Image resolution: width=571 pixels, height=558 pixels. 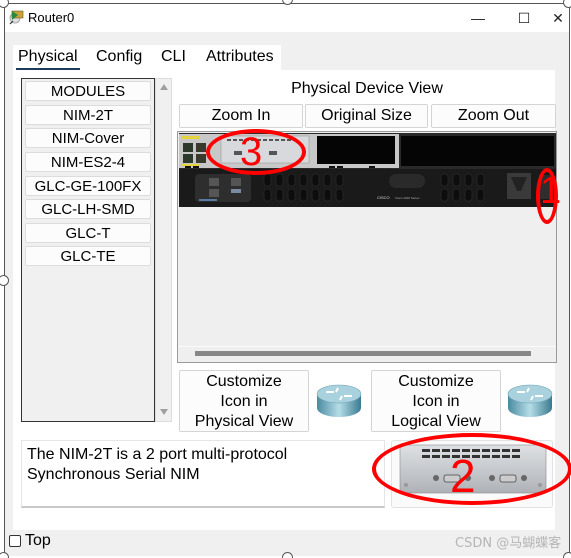 I want to click on tab-config: Config, so click(x=119, y=57).